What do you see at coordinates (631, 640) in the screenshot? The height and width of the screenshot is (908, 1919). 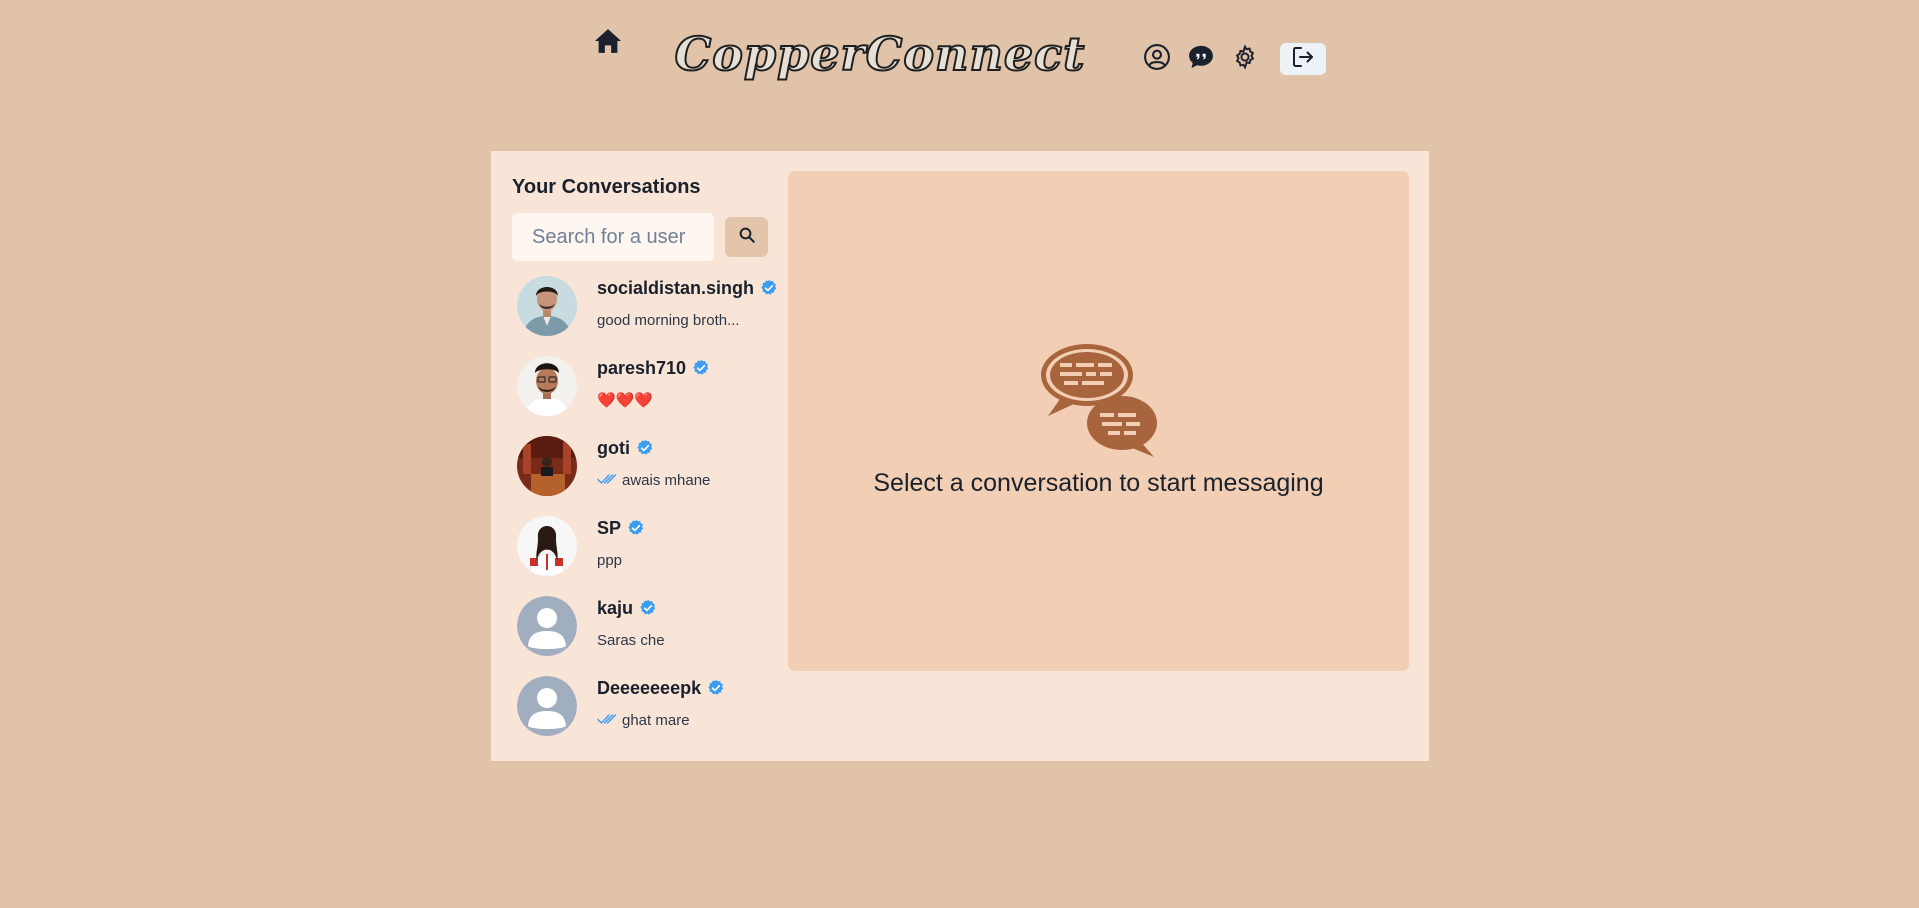 I see `conversation-last-message: Saras che` at bounding box center [631, 640].